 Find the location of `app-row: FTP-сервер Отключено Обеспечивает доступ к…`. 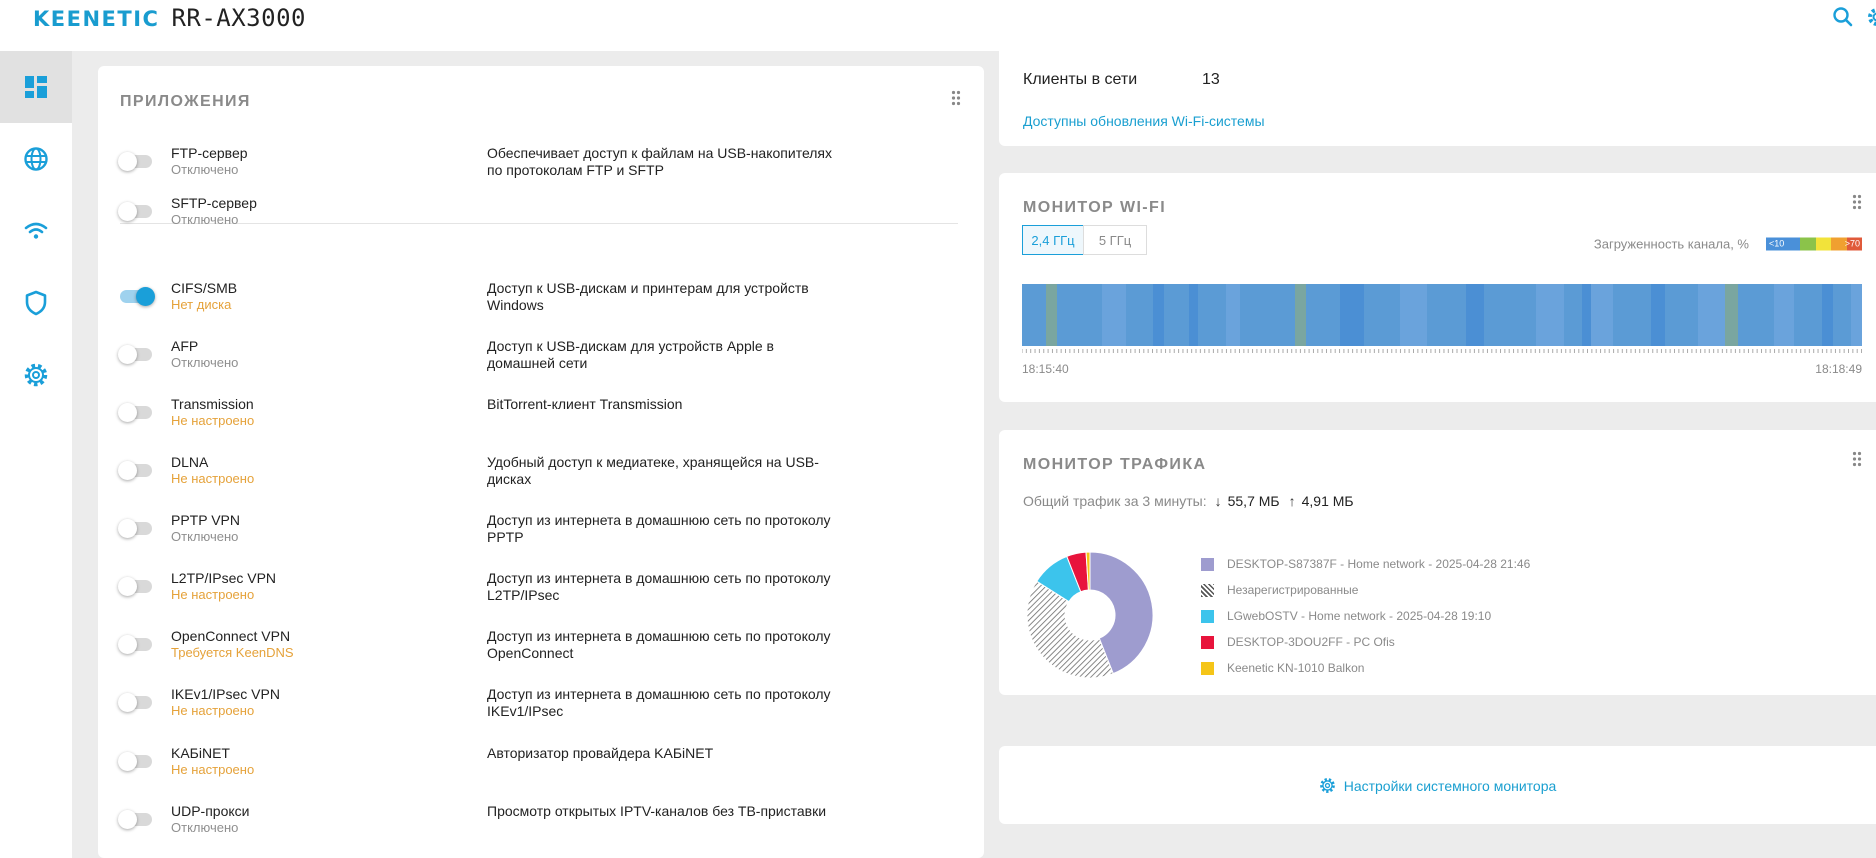

app-row: FTP-сервер Отключено Обеспечивает доступ к… is located at coordinates (541, 170).